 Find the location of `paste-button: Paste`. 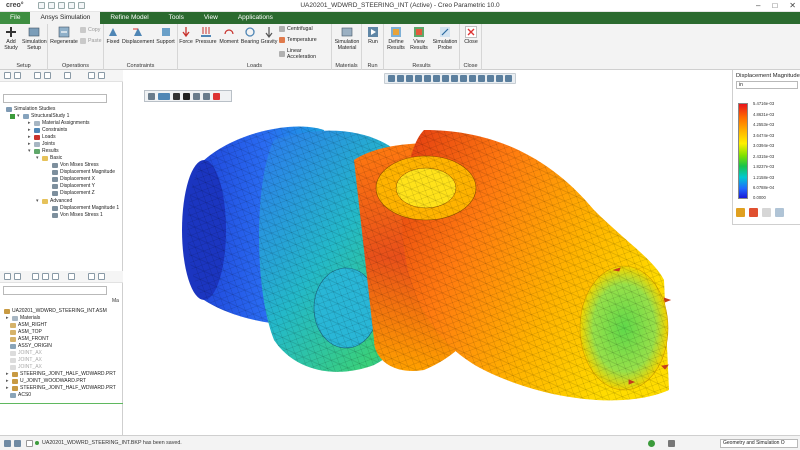

paste-button: Paste is located at coordinates (91, 41).